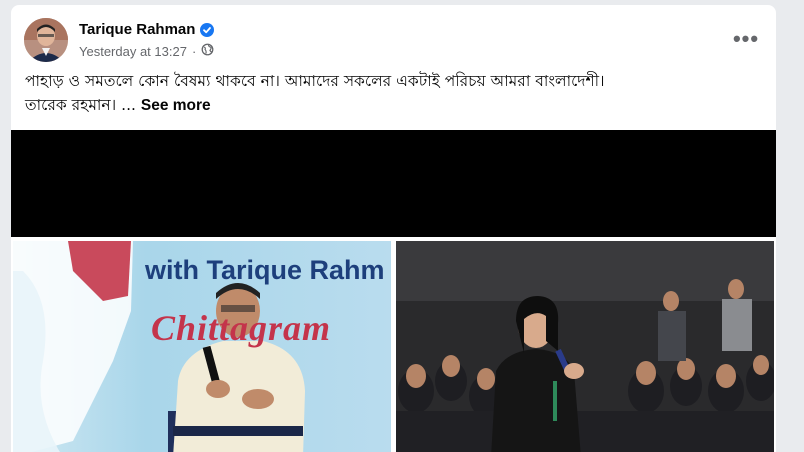  I want to click on banner-city: Chittagram, so click(241, 328).